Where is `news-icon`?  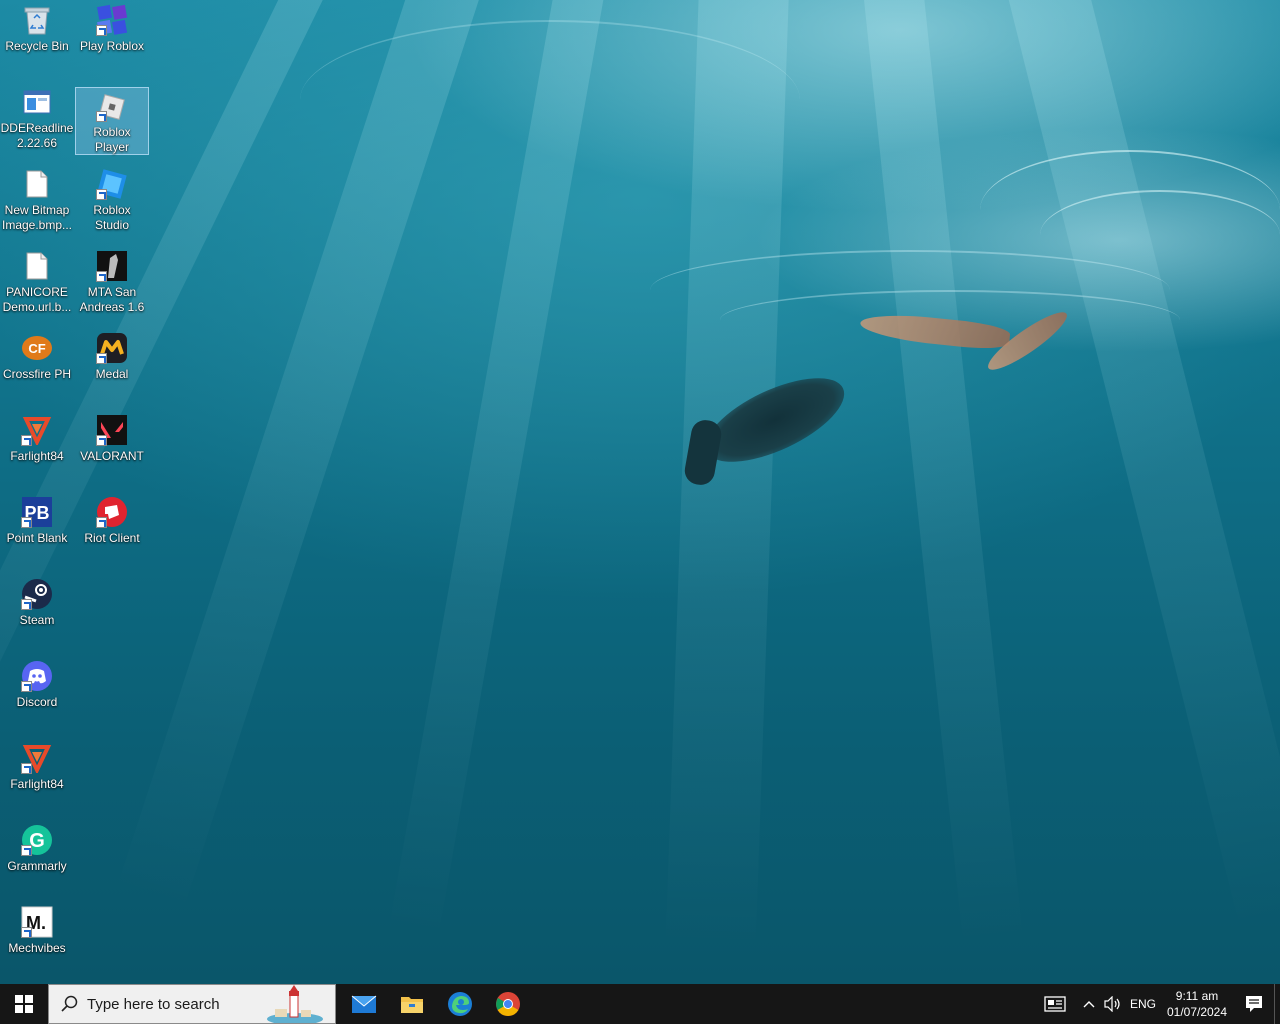
news-icon is located at coordinates (1055, 1004).